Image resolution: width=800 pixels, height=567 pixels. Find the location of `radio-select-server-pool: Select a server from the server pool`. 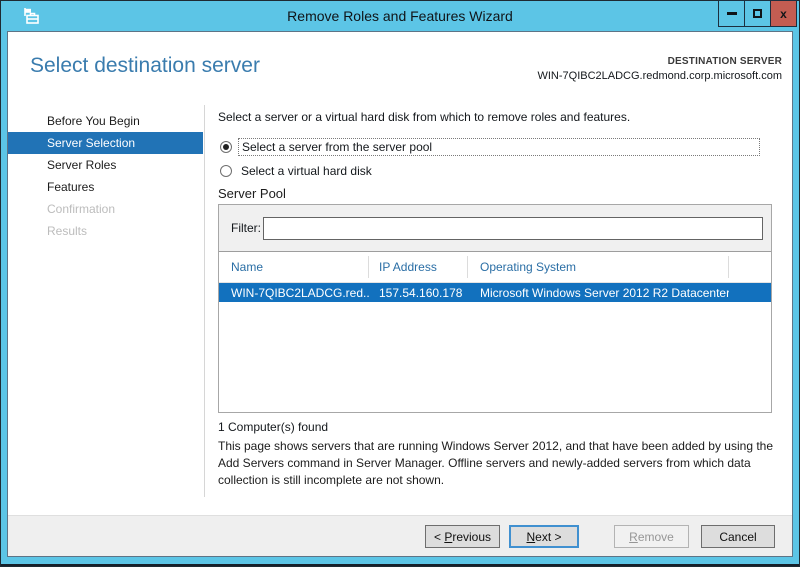

radio-select-server-pool: Select a server from the server pool is located at coordinates (490, 147).